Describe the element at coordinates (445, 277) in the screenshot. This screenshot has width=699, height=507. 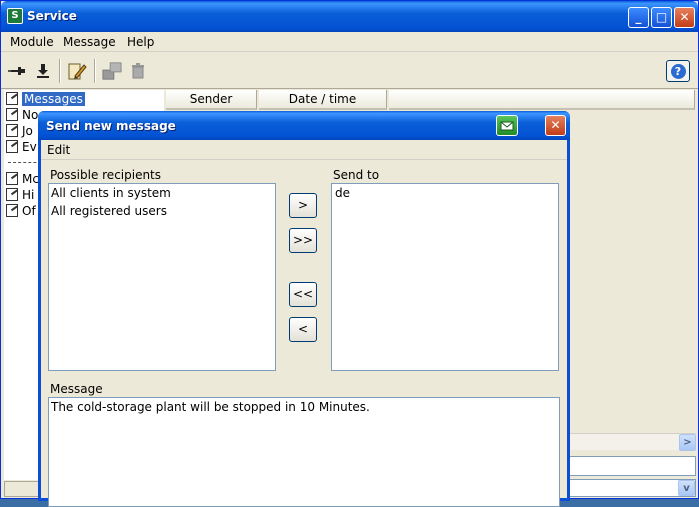
I see `send-to-list: de` at that location.